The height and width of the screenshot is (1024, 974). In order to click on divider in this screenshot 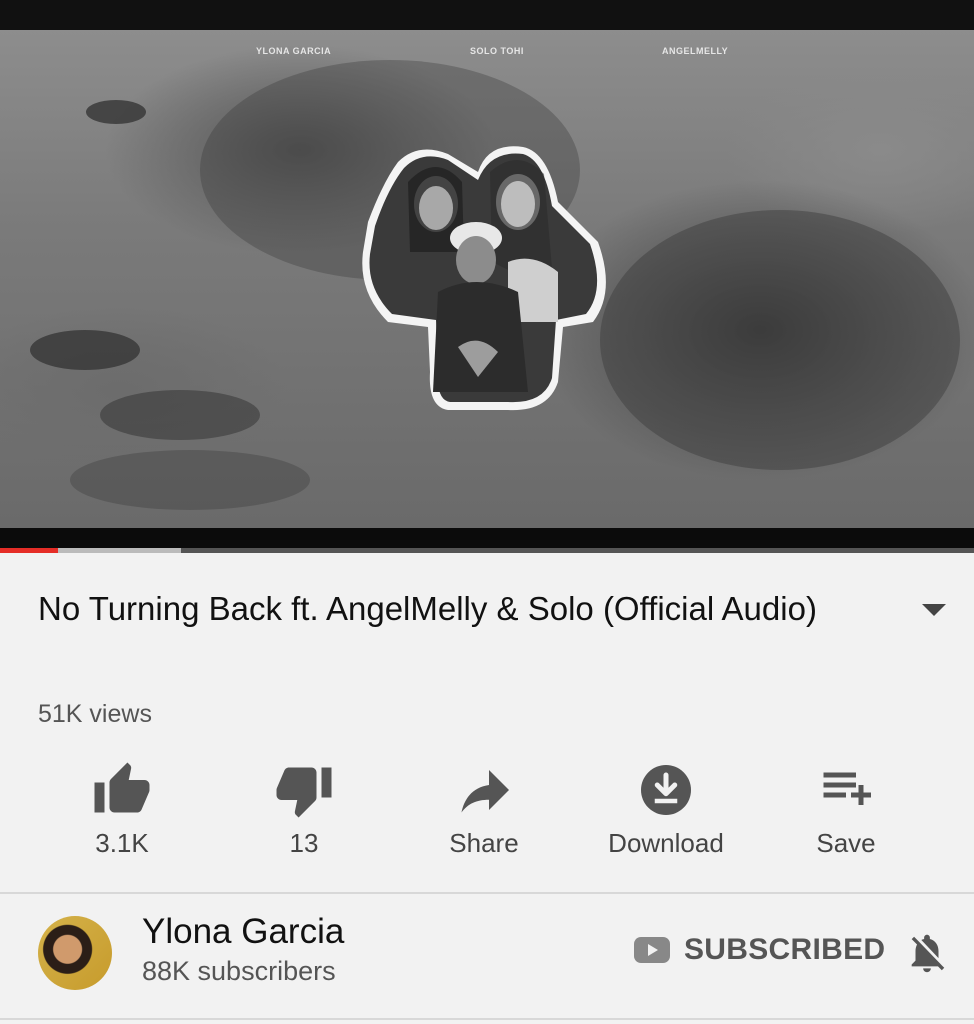, I will do `click(487, 1019)`.